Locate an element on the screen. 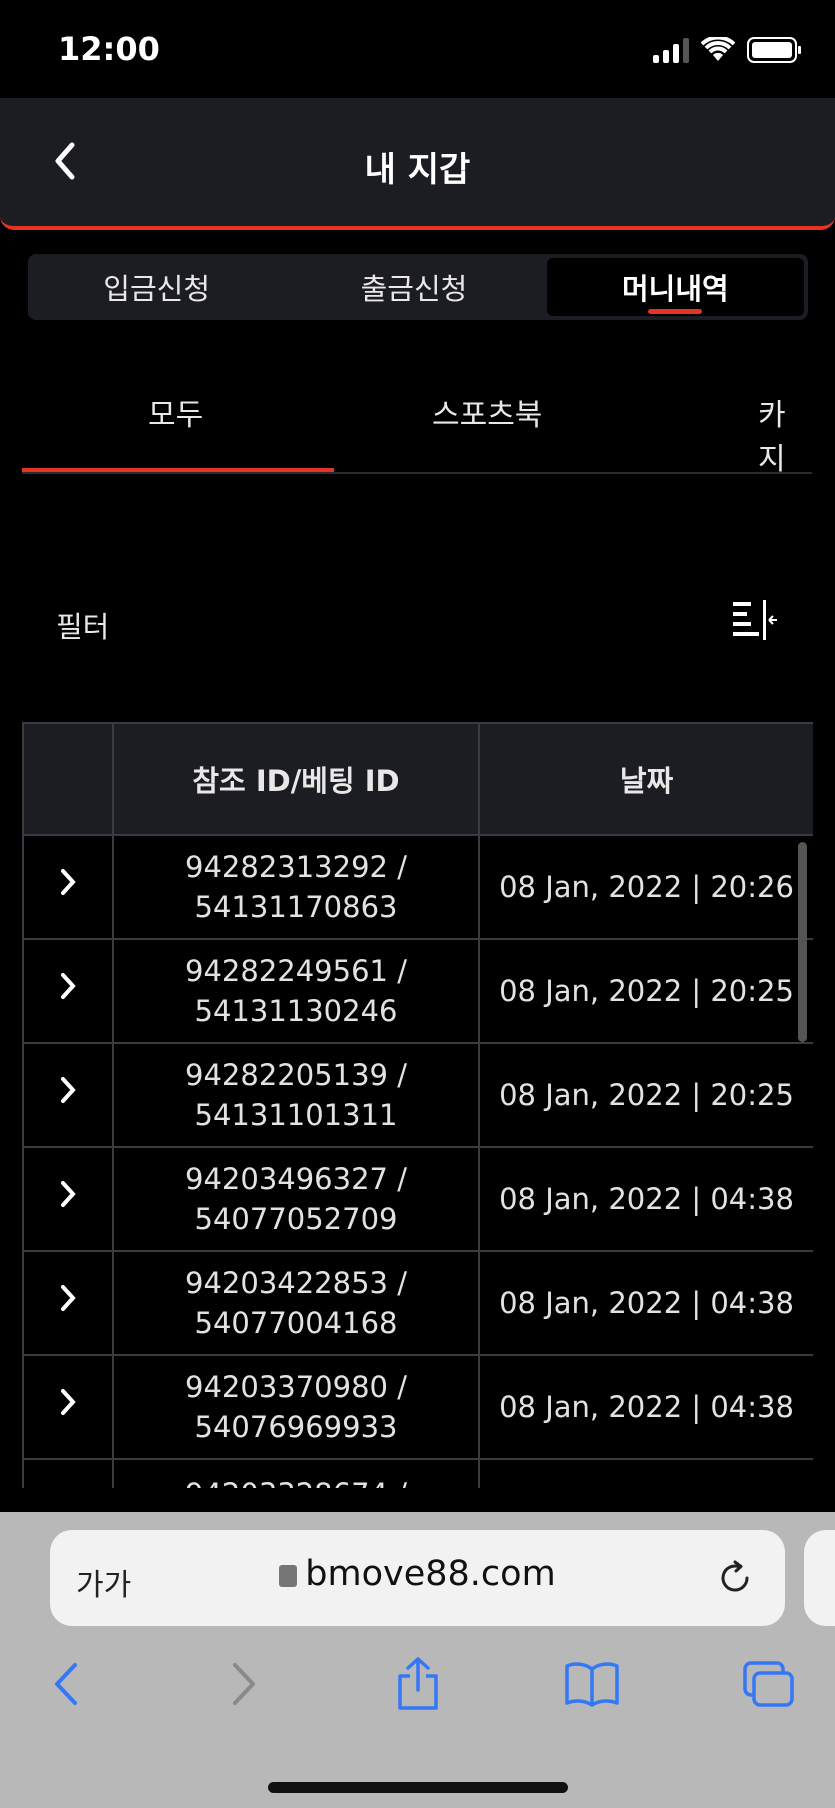  reference-id-cell: 94203328674 / is located at coordinates (296, 1473).